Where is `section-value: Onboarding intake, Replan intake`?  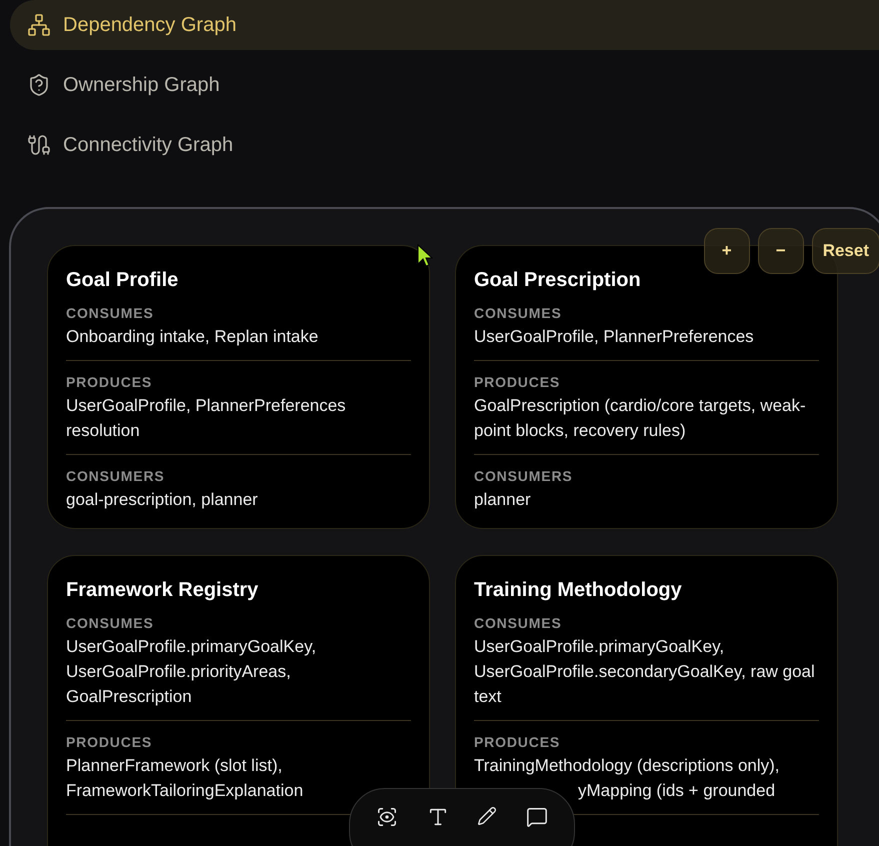 section-value: Onboarding intake, Replan intake is located at coordinates (193, 337).